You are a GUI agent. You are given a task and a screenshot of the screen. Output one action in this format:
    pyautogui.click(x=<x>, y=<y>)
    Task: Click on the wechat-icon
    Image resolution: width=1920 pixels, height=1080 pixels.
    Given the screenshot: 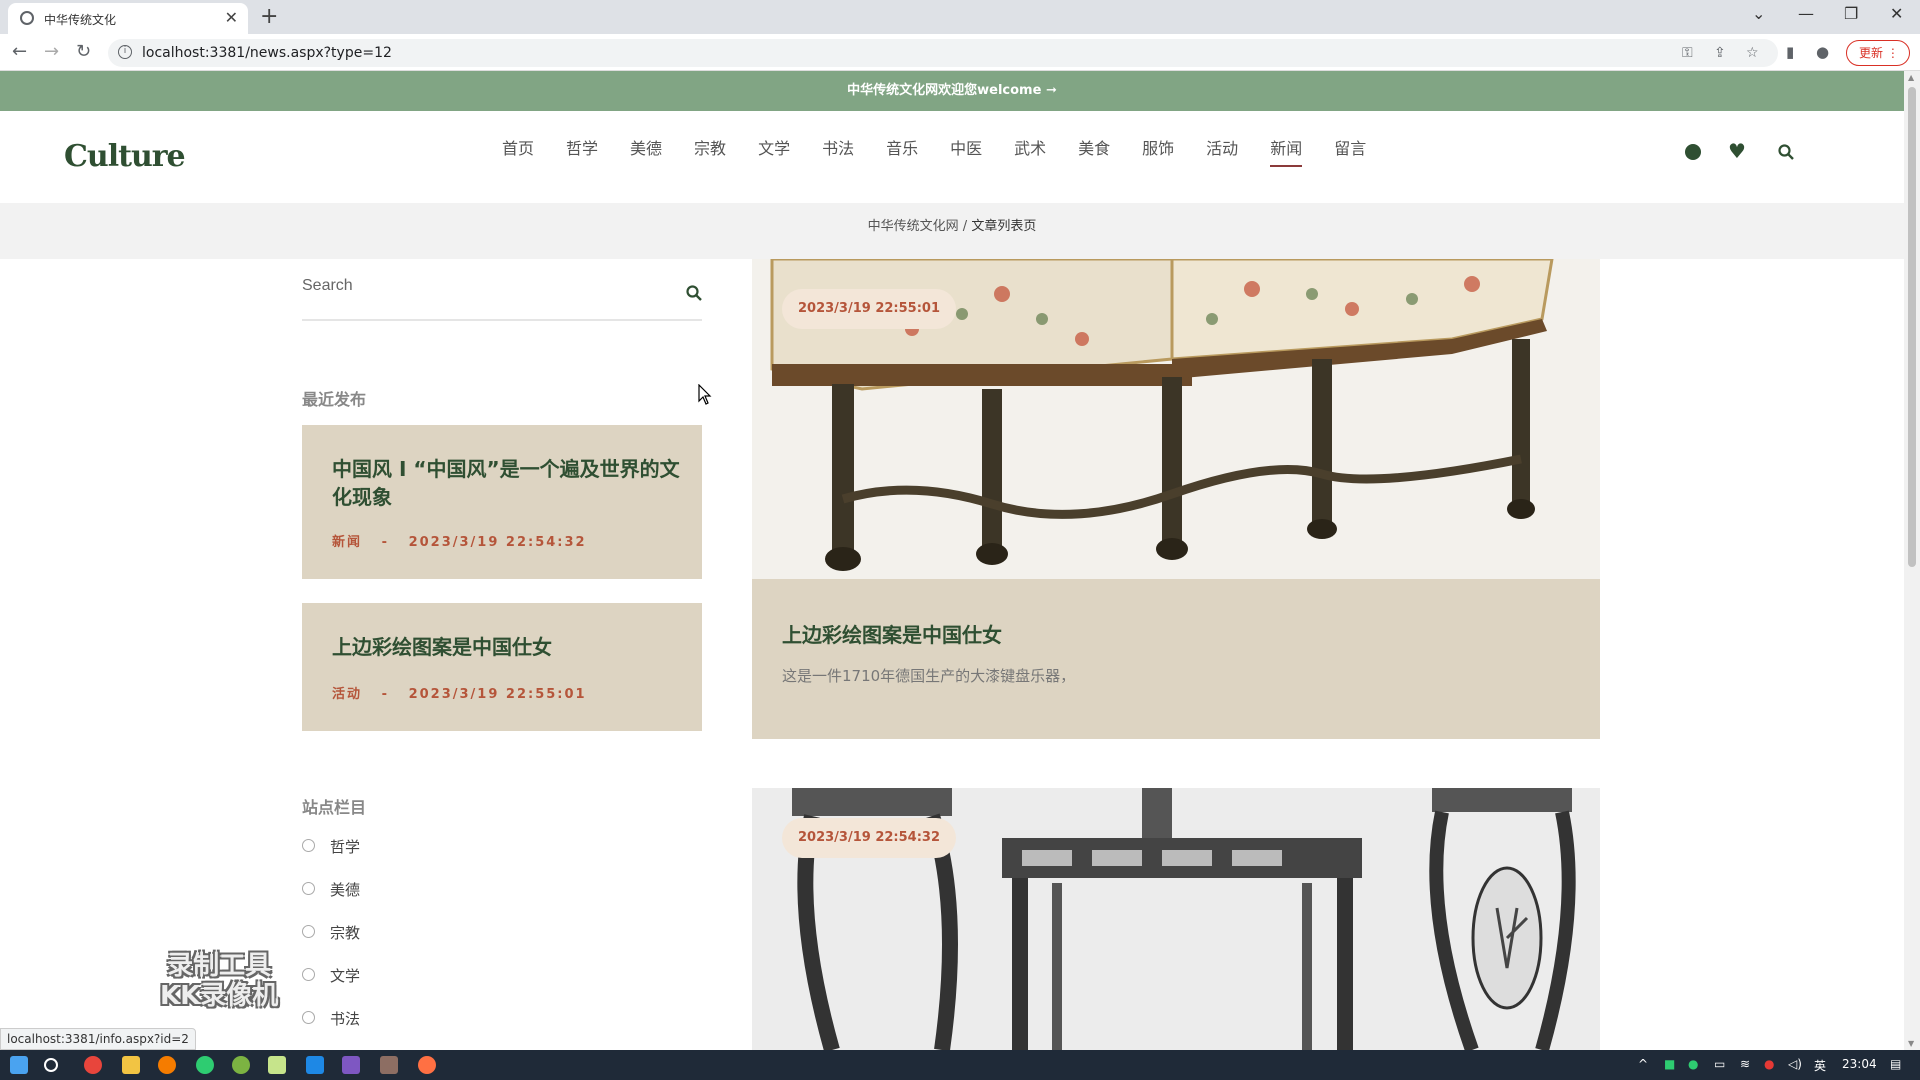 What is the action you would take?
    pyautogui.click(x=205, y=1065)
    